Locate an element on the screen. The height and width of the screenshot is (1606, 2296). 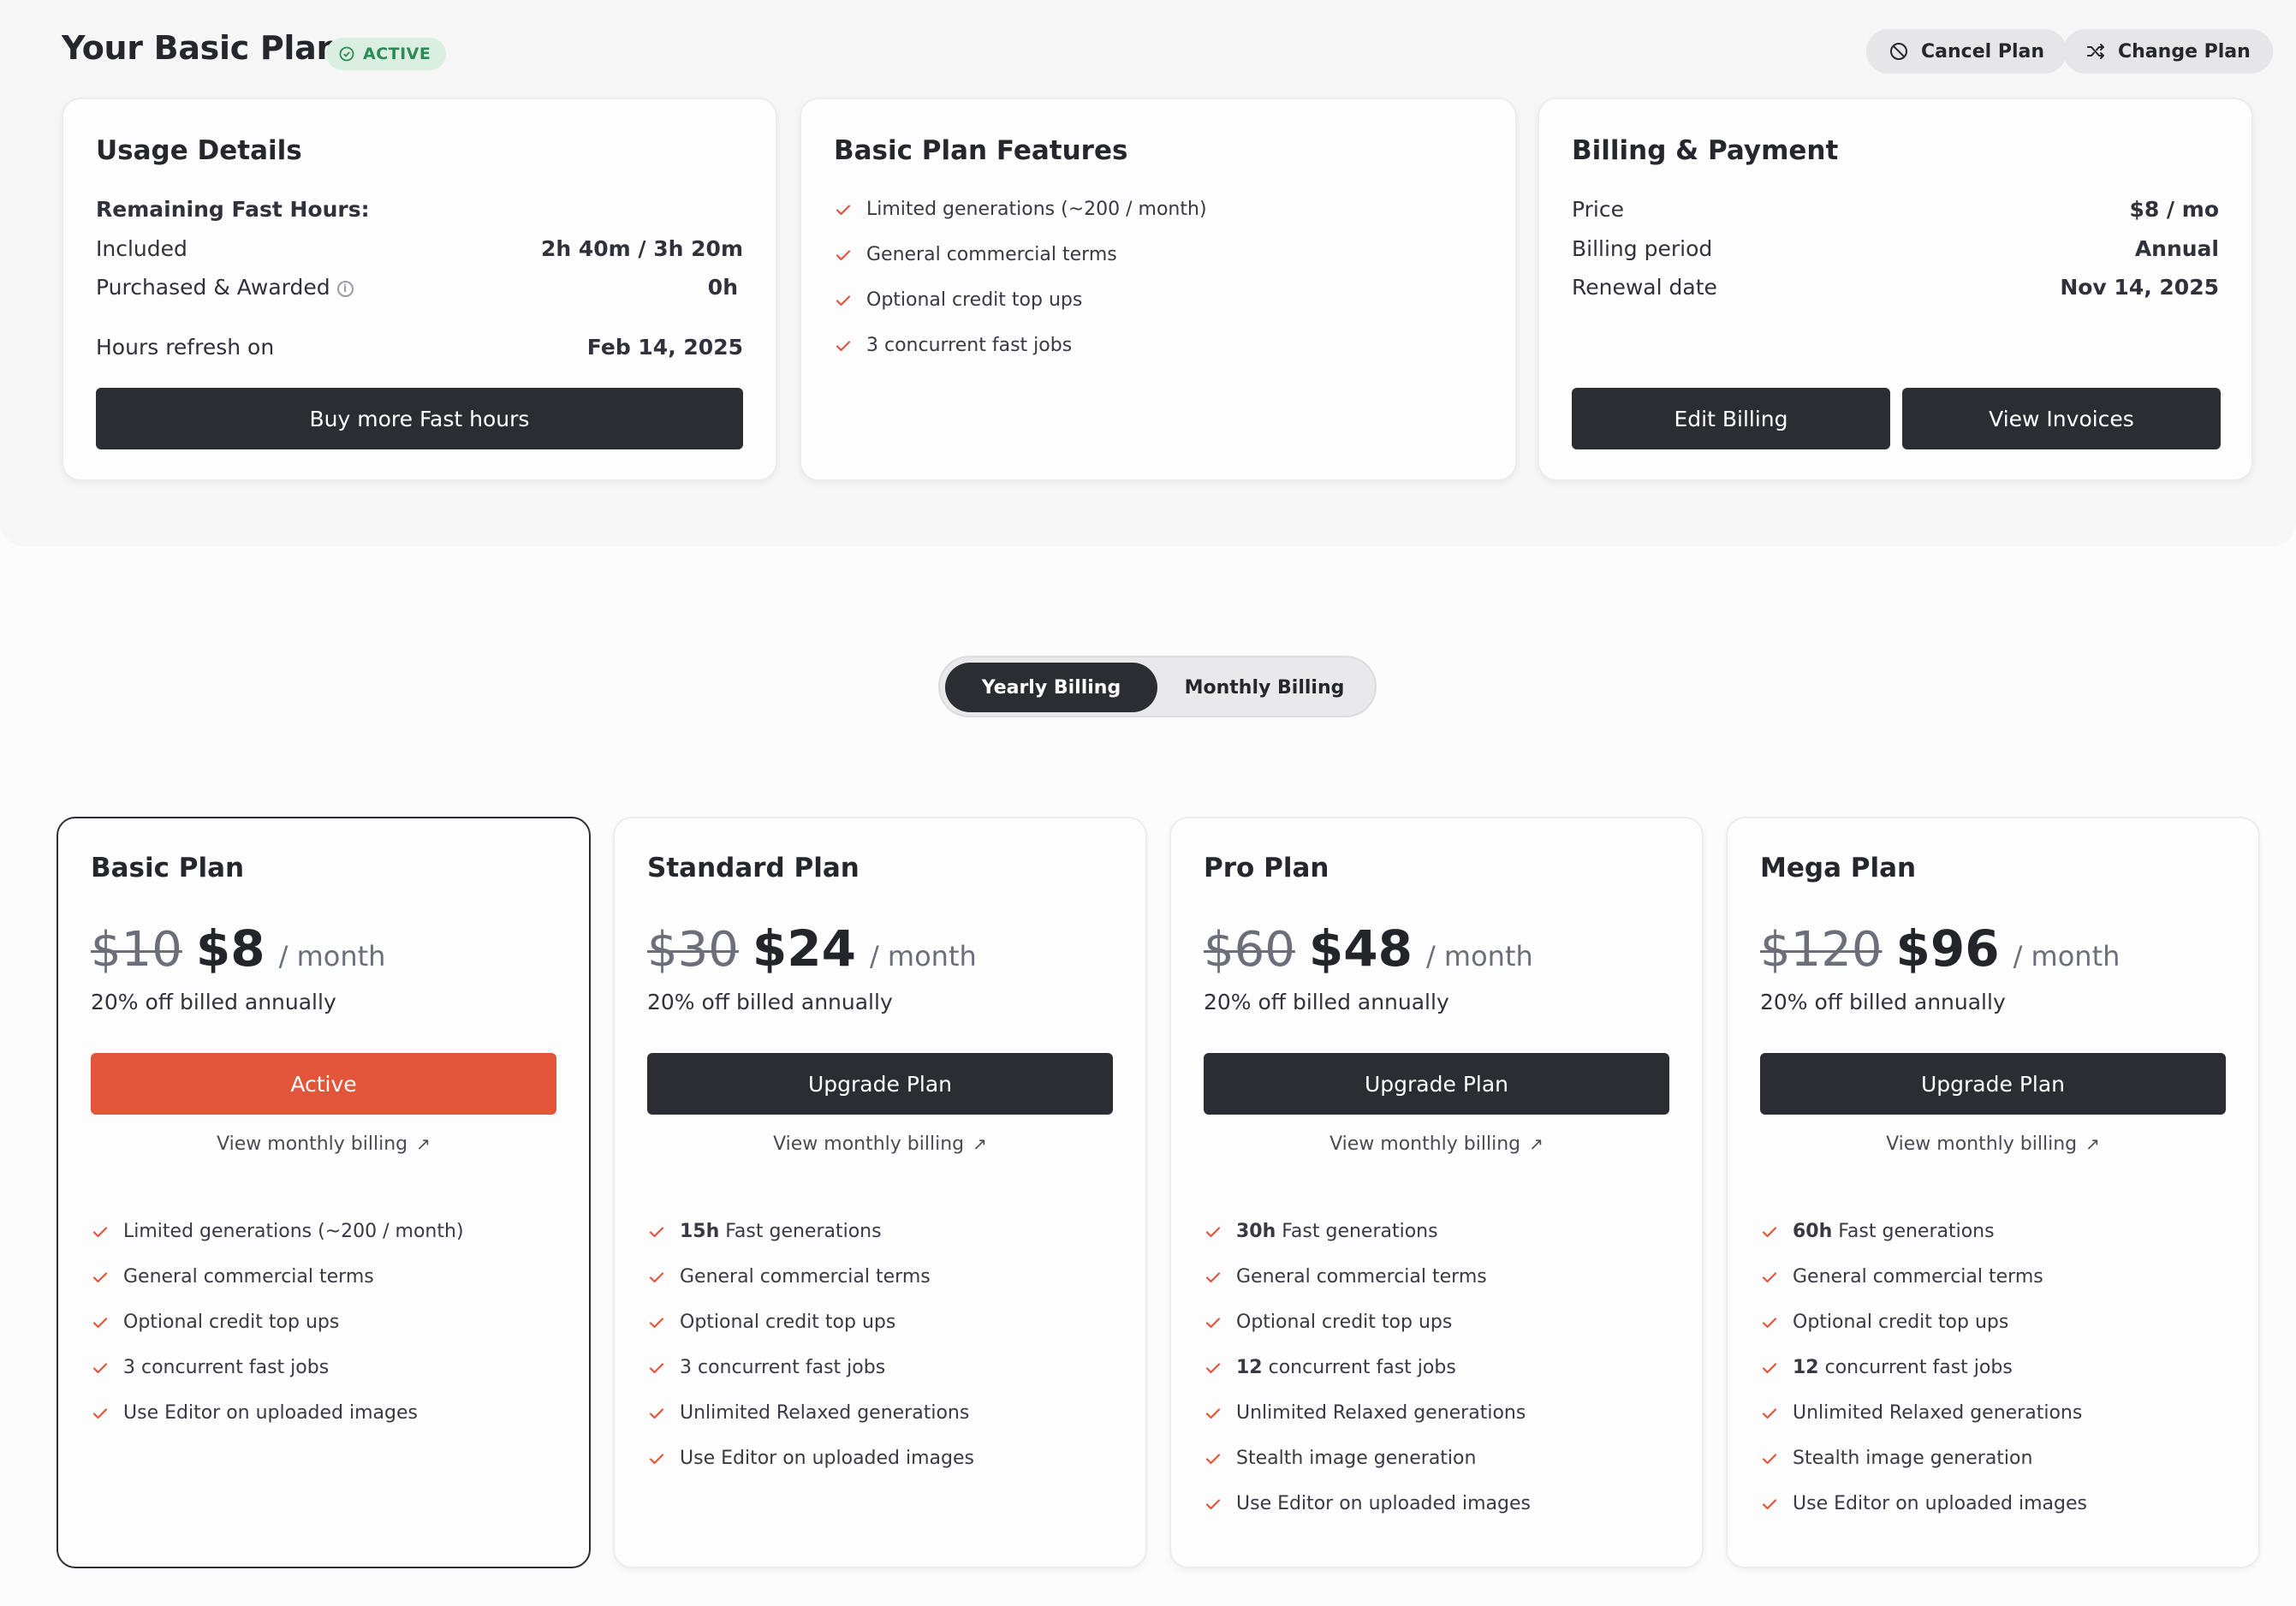
status-badge: ACTIVE is located at coordinates (386, 54).